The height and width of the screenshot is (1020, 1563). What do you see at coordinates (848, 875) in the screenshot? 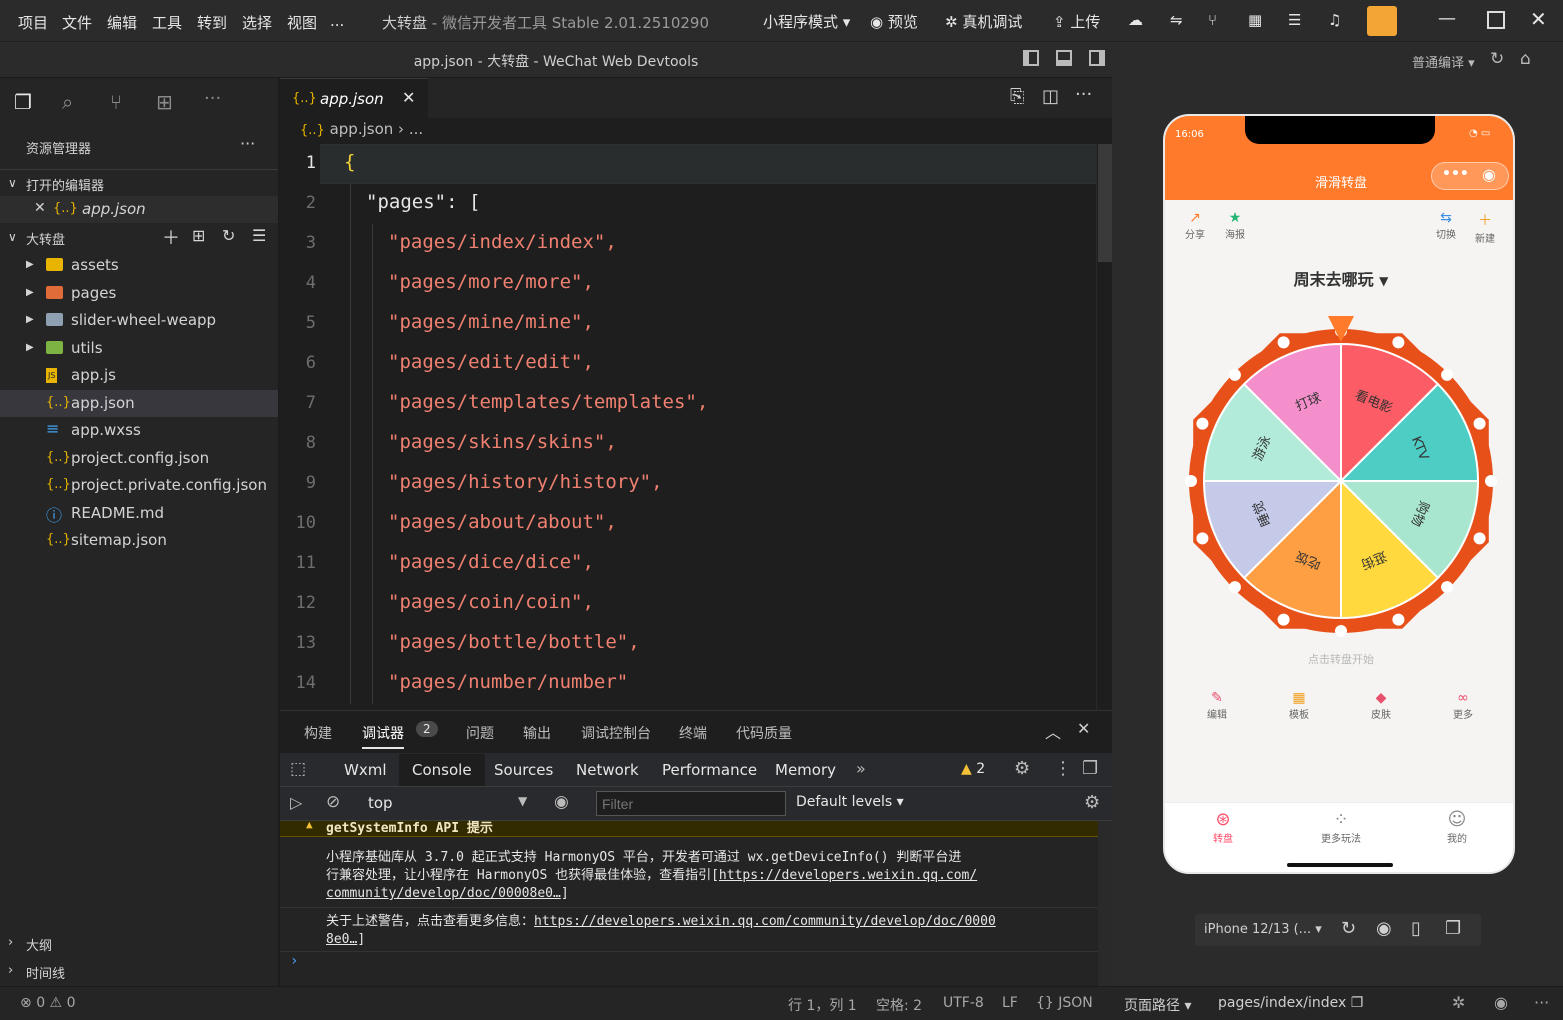
I see `doc-link: https://developers.weixin.qq.com/` at bounding box center [848, 875].